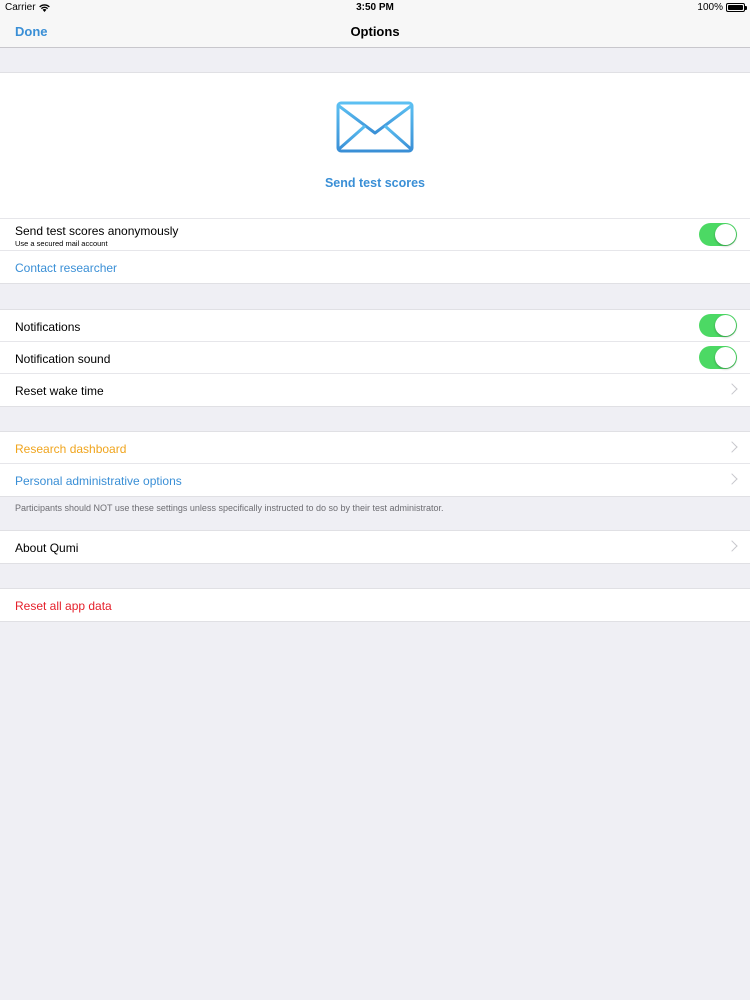 This screenshot has height=1000, width=750. I want to click on mail-icon, so click(375, 127).